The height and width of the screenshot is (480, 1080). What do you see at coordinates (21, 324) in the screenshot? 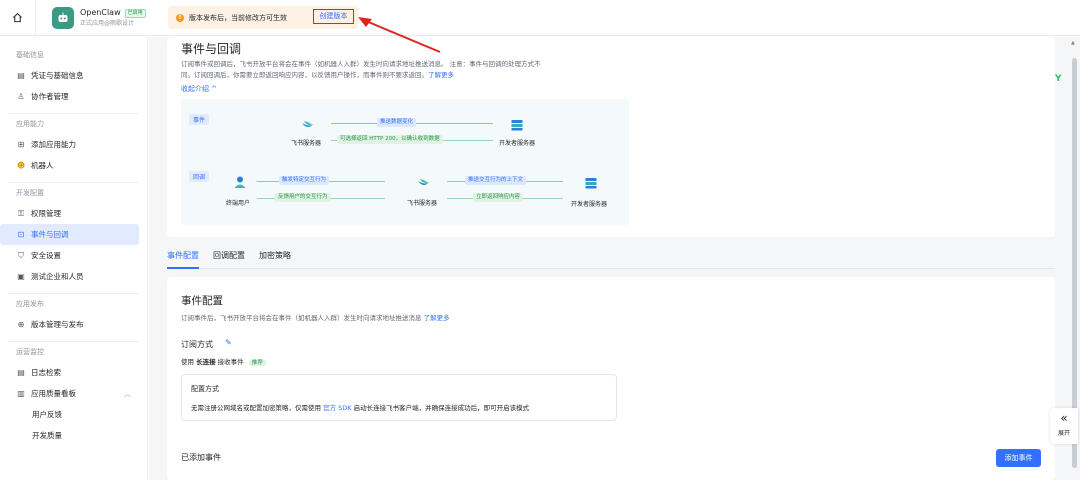
I see `version-icon: ⊕` at bounding box center [21, 324].